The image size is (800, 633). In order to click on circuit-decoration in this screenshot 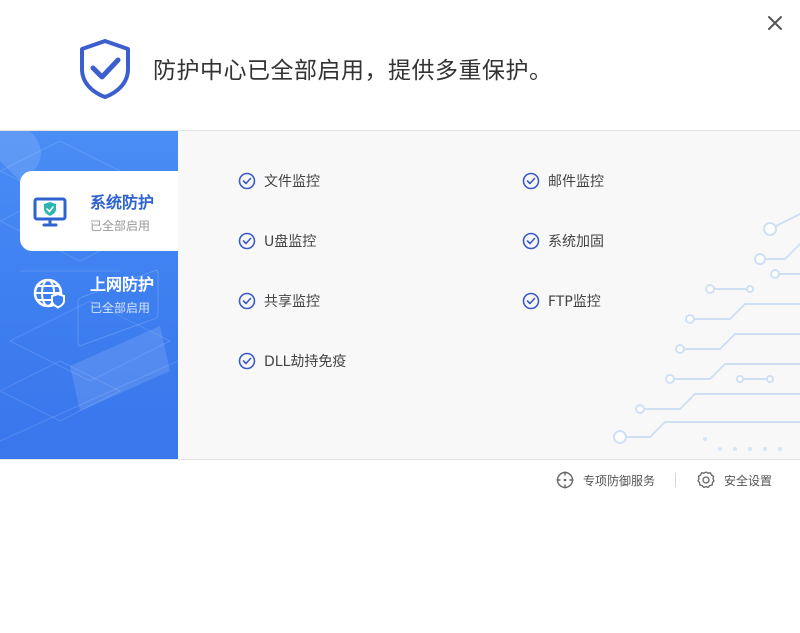, I will do `click(706, 332)`.